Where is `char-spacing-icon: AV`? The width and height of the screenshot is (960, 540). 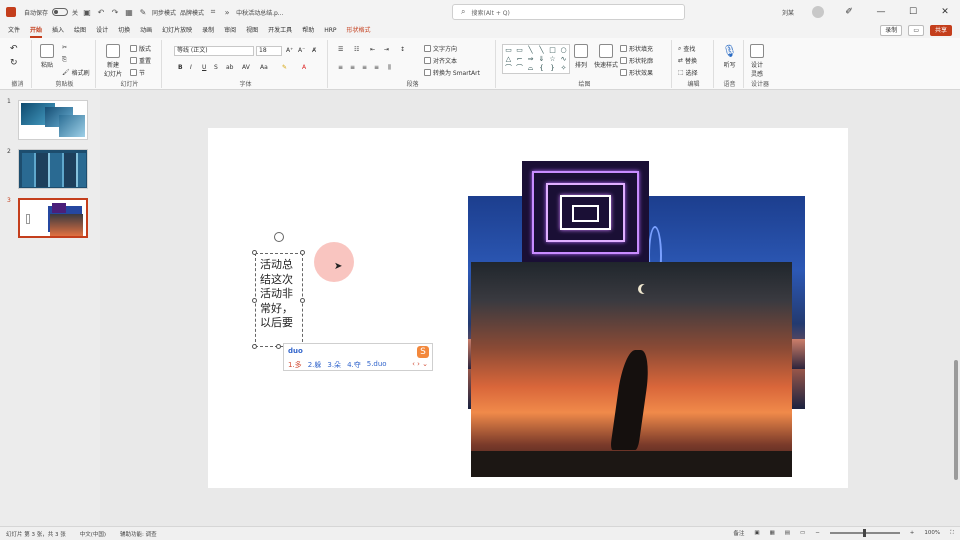
char-spacing-icon: AV is located at coordinates (246, 67).